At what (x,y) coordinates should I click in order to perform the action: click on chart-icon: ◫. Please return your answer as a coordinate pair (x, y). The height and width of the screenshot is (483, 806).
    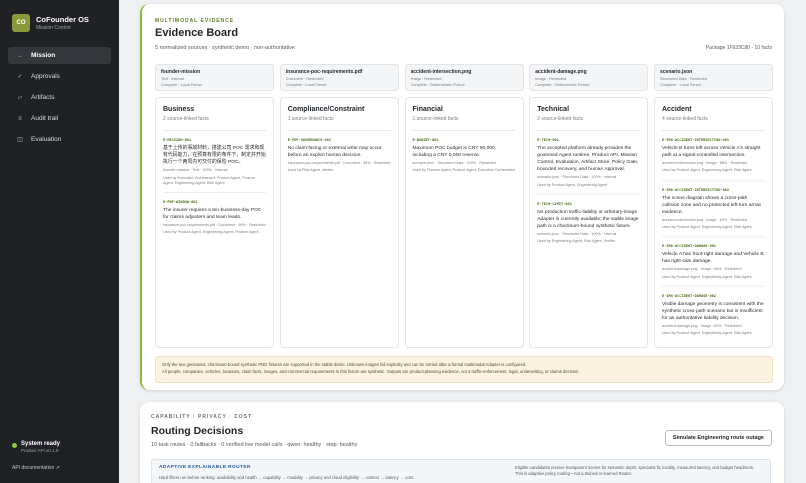
    Looking at the image, I should click on (20, 140).